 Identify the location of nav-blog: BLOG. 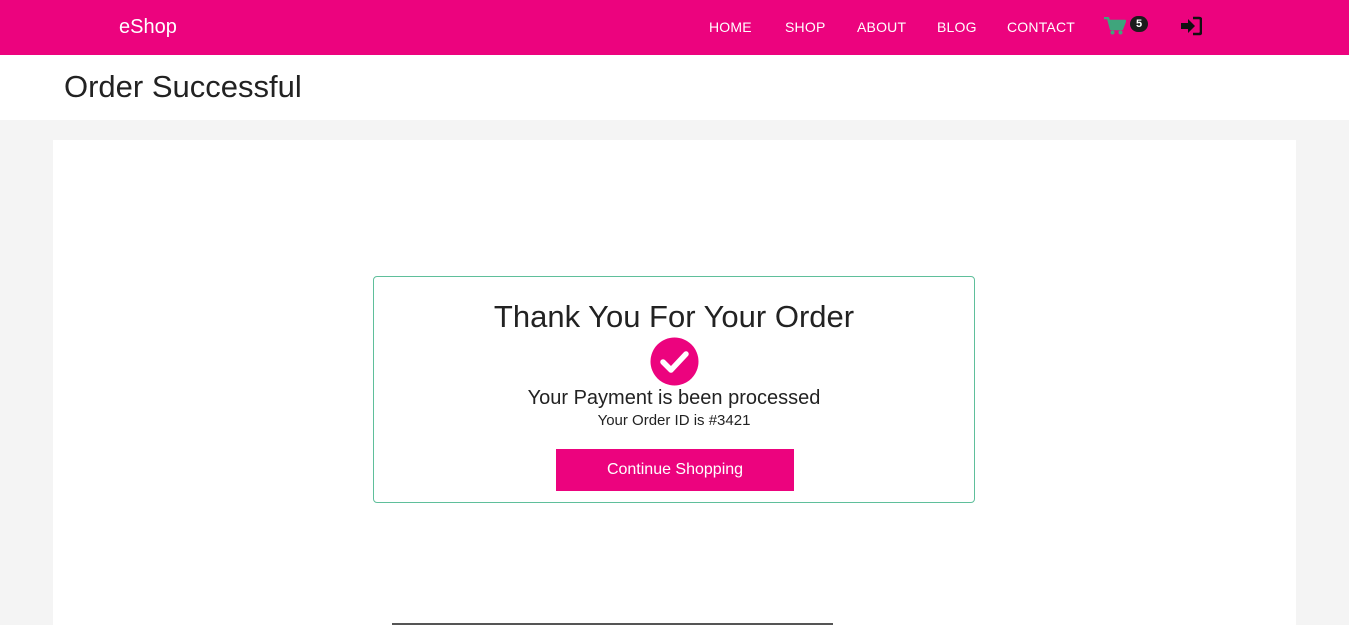
(957, 27).